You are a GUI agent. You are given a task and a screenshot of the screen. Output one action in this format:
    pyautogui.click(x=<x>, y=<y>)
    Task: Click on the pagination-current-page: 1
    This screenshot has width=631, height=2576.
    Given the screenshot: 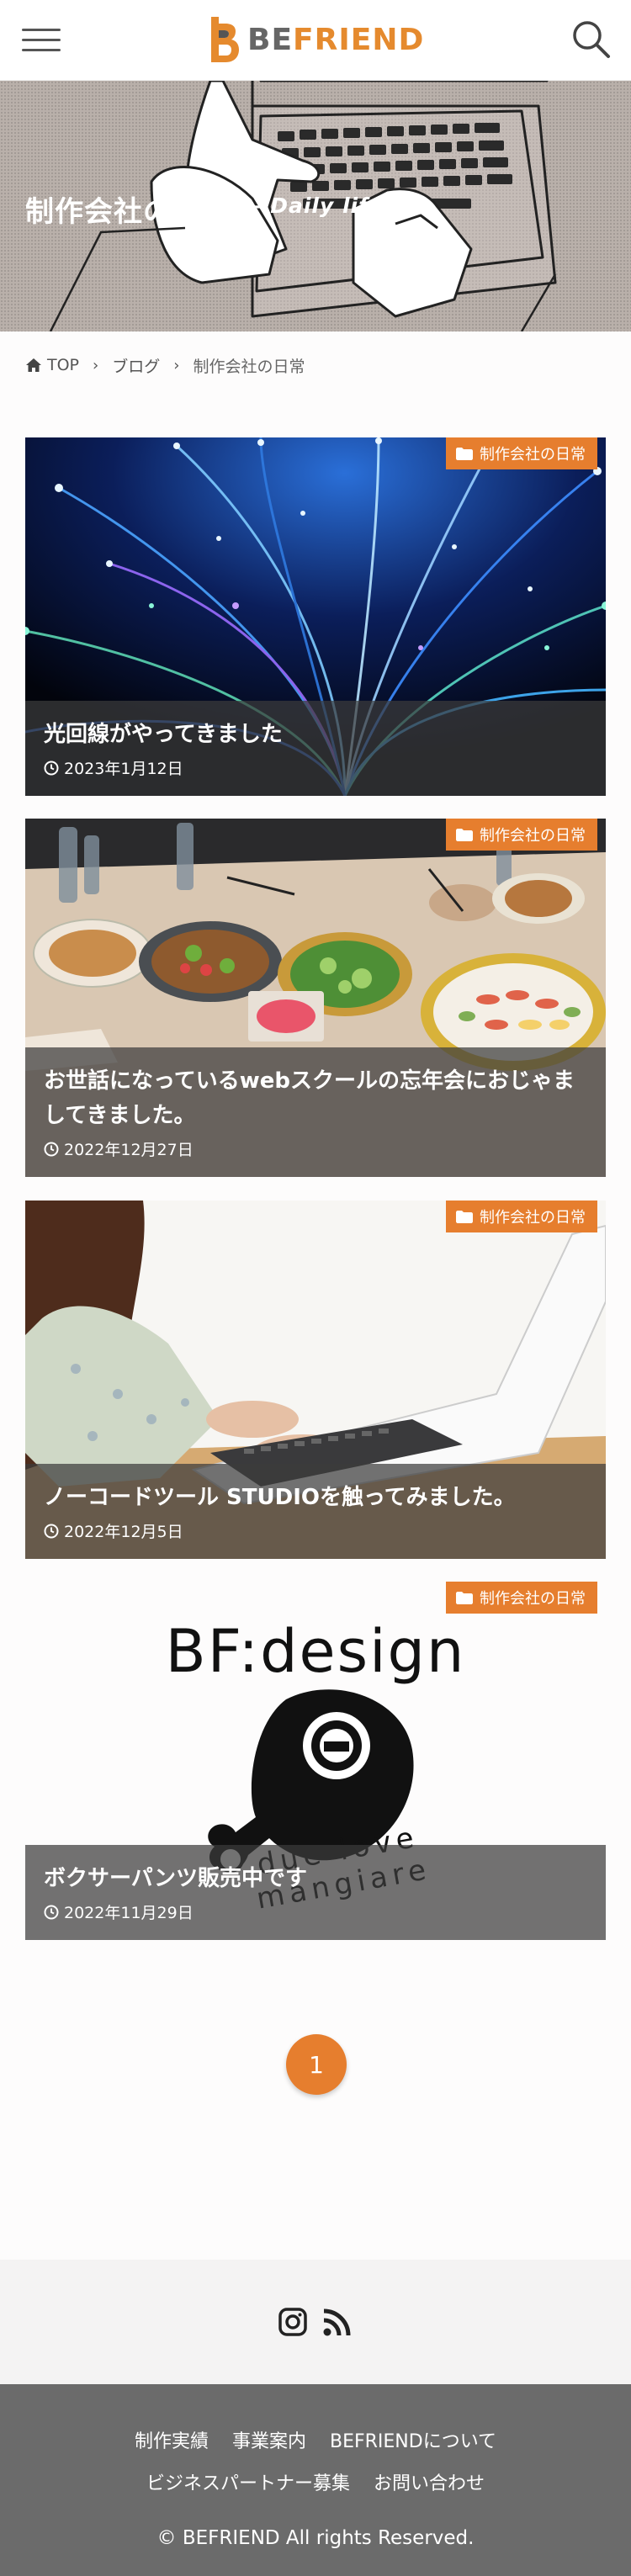 What is the action you would take?
    pyautogui.click(x=316, y=2064)
    